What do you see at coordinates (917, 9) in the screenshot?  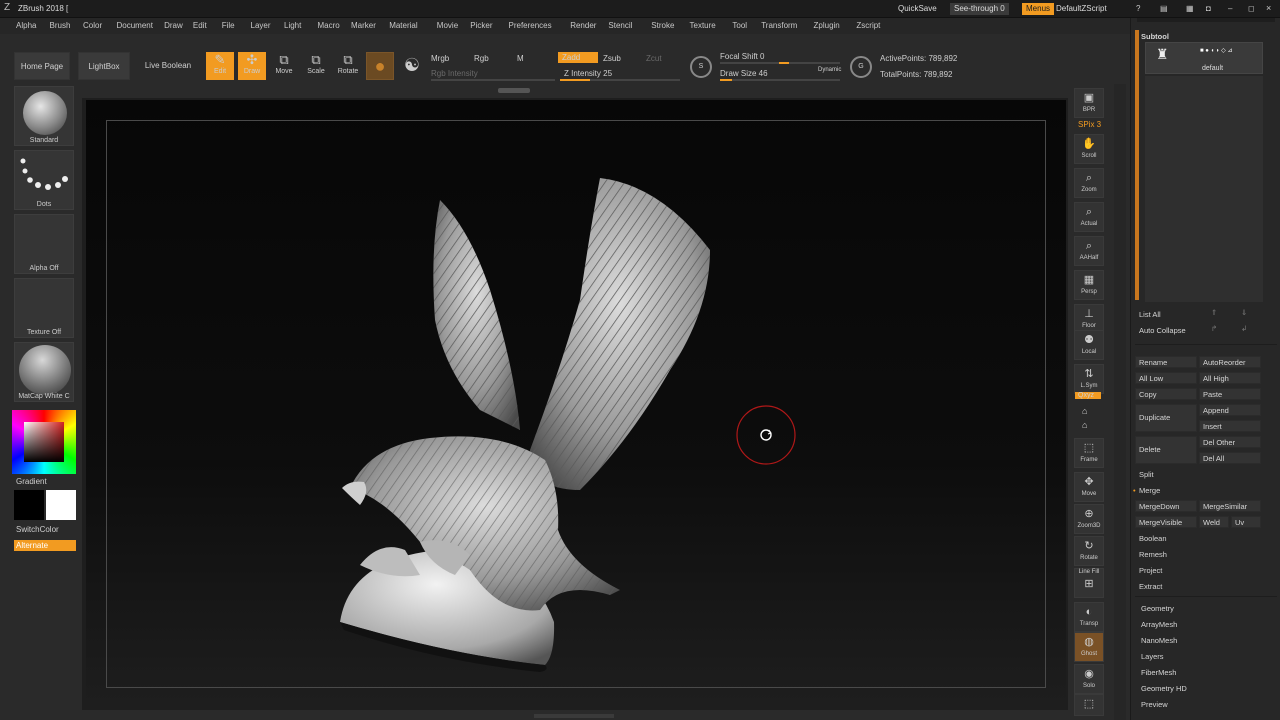 I see `quicksave-button: QuickSave` at bounding box center [917, 9].